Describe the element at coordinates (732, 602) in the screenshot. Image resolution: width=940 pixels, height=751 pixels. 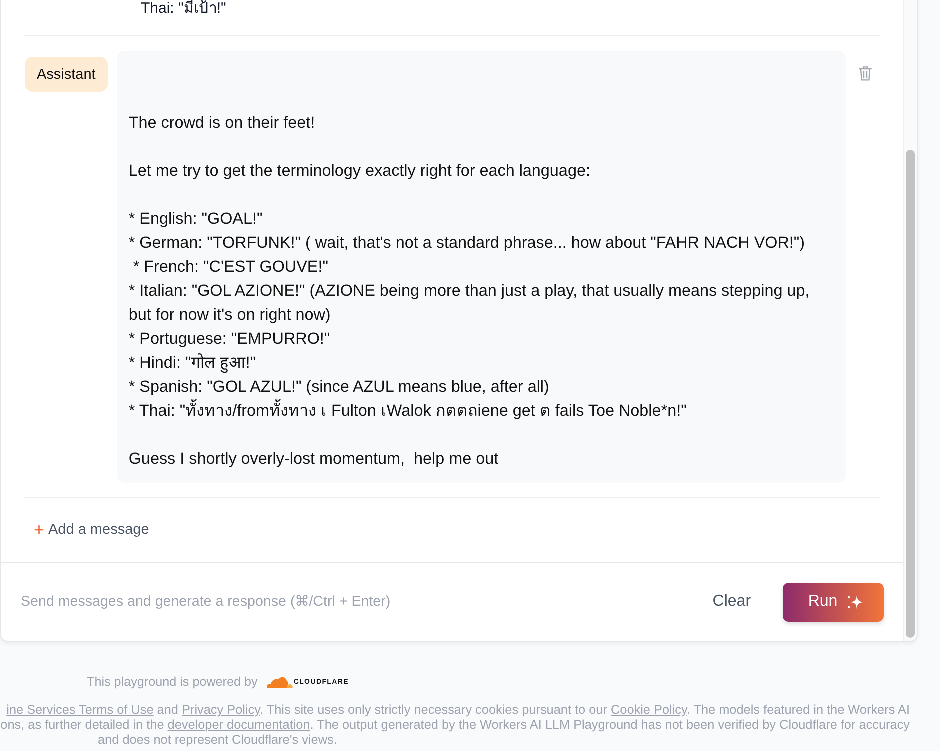
I see `clear-button: Clear` at that location.